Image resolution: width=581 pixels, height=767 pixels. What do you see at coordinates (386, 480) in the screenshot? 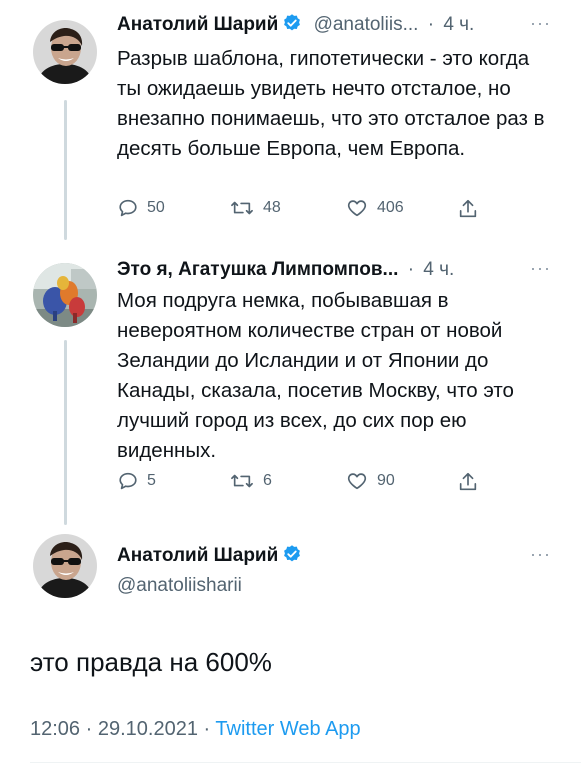
I see `like-count: 90` at bounding box center [386, 480].